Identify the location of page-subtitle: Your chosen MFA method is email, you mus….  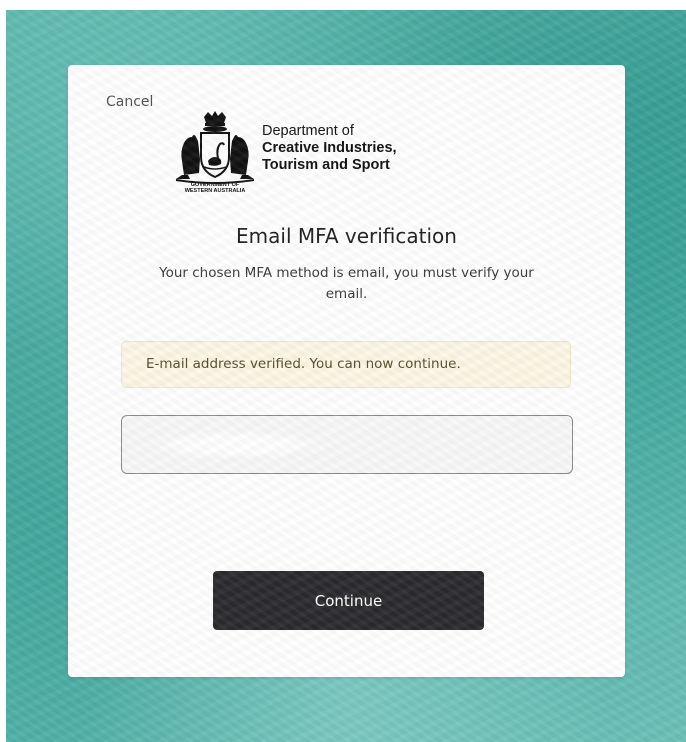
(346, 283).